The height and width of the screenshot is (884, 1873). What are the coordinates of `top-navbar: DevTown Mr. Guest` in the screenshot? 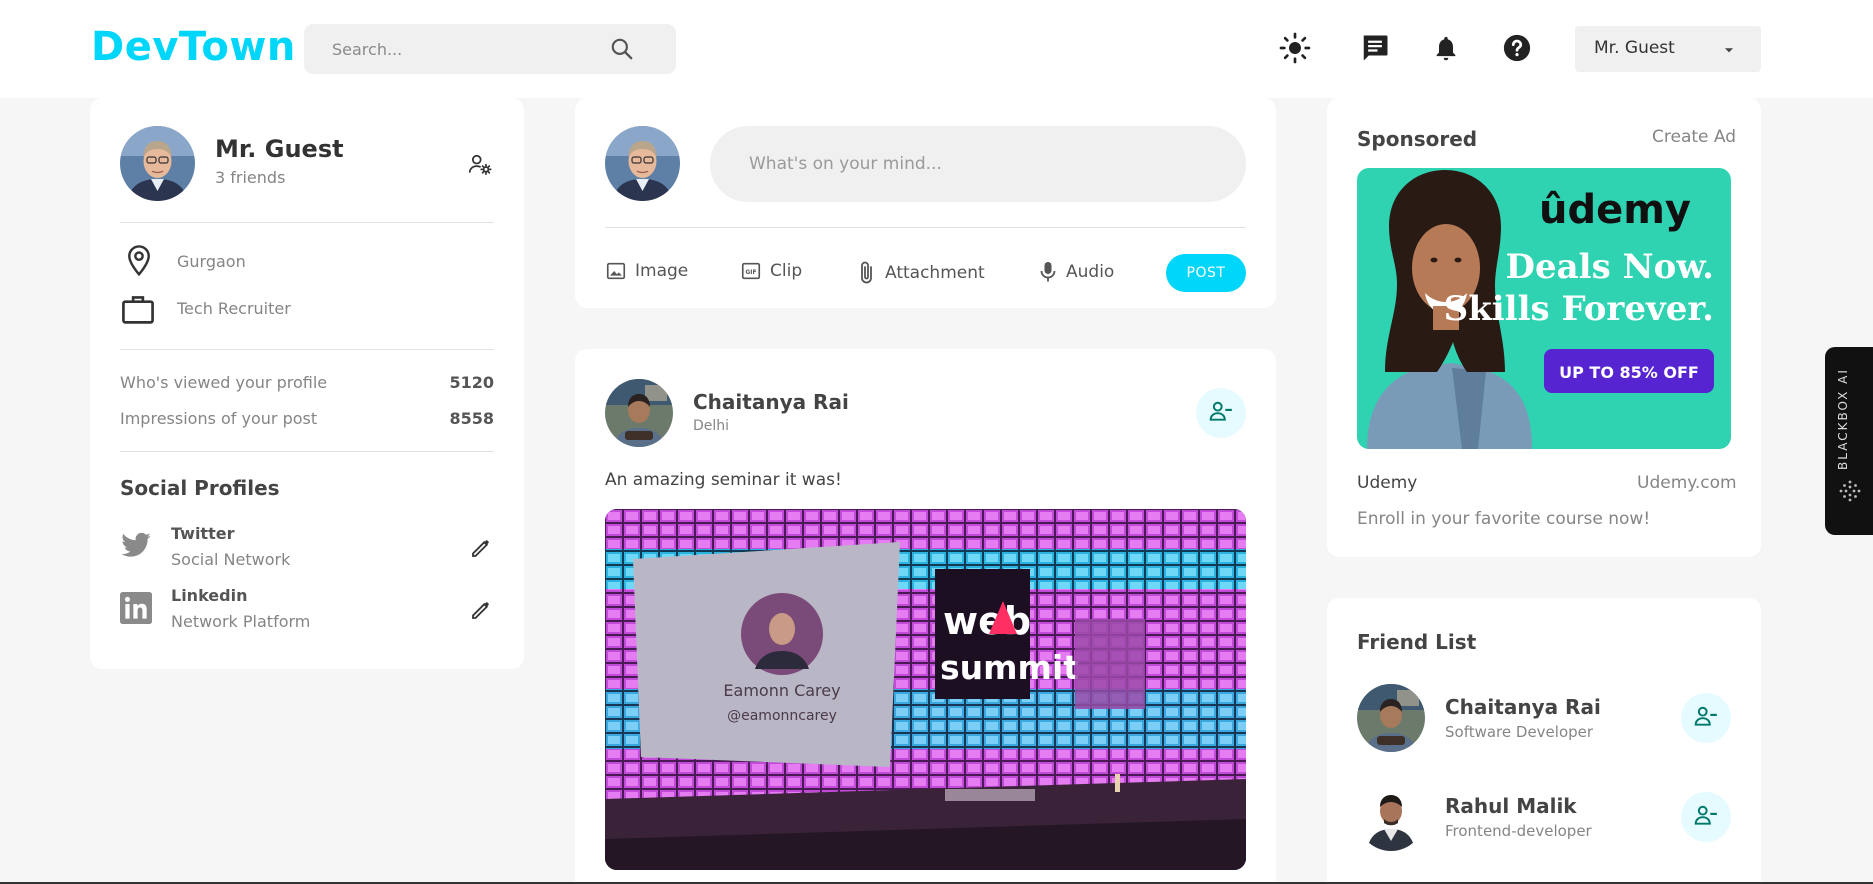 It's located at (936, 49).